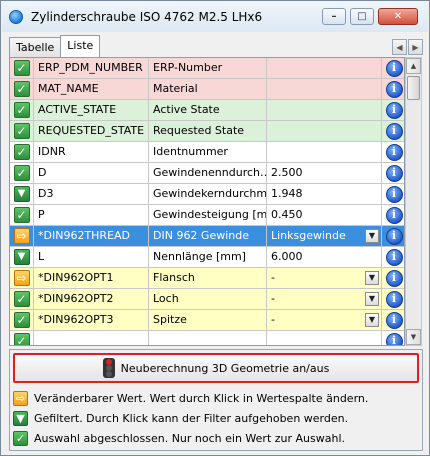 This screenshot has width=430, height=456. I want to click on tab-tabelle: Tabelle, so click(35, 47).